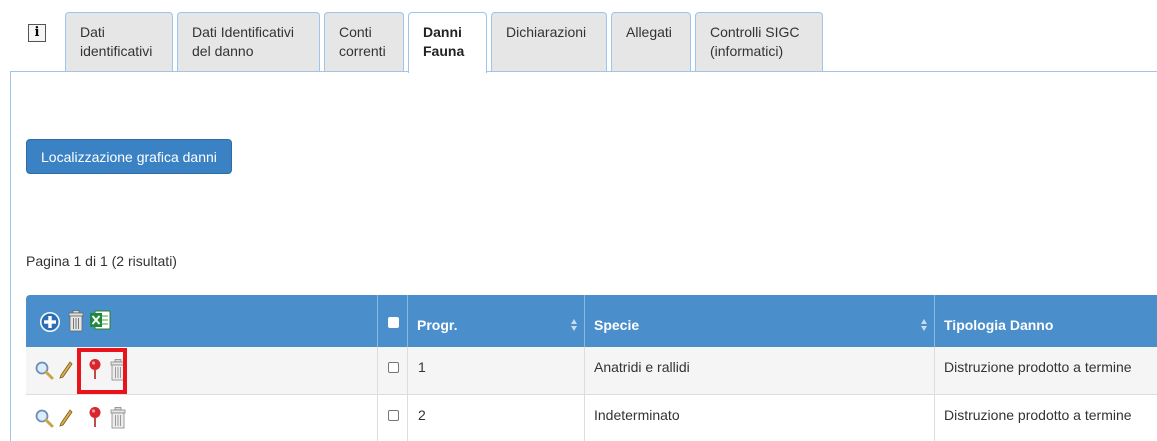 The width and height of the screenshot is (1157, 441). Describe the element at coordinates (248, 41) in the screenshot. I see `tab-dati-identificativi-danno: Dati Identificativi del danno` at that location.